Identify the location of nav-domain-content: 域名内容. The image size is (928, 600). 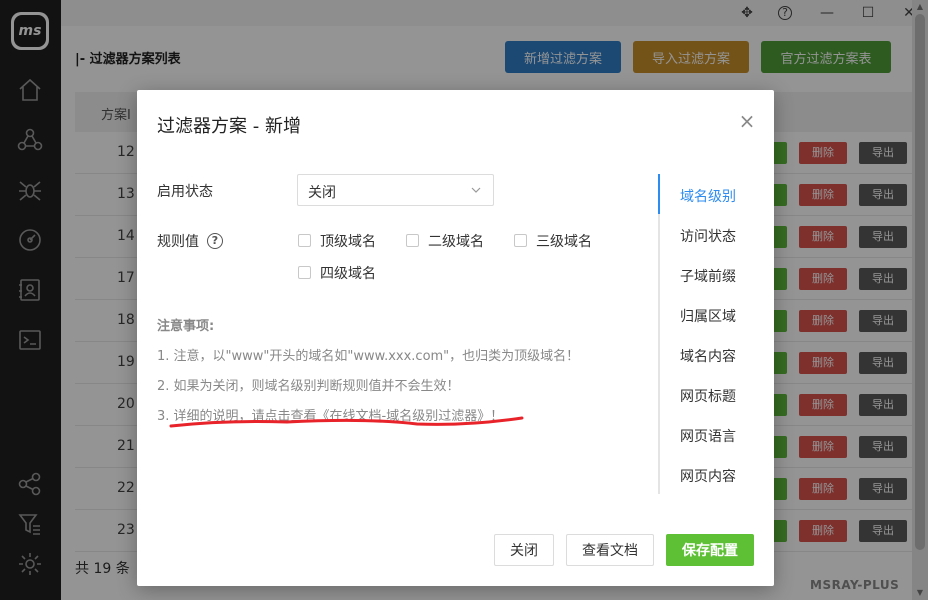
(708, 356).